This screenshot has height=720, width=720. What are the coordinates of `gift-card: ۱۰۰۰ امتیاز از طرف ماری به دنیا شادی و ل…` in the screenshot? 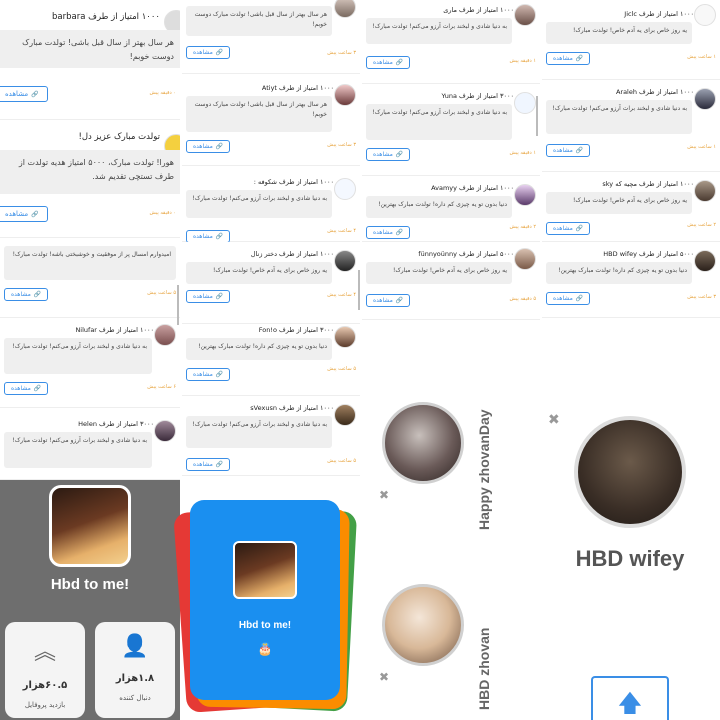 It's located at (451, 42).